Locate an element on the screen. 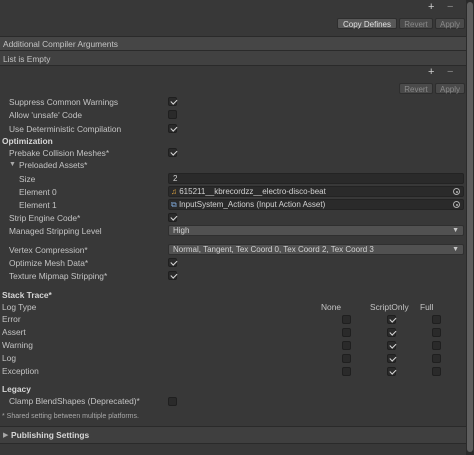  warning-full-checkbox is located at coordinates (436, 345).